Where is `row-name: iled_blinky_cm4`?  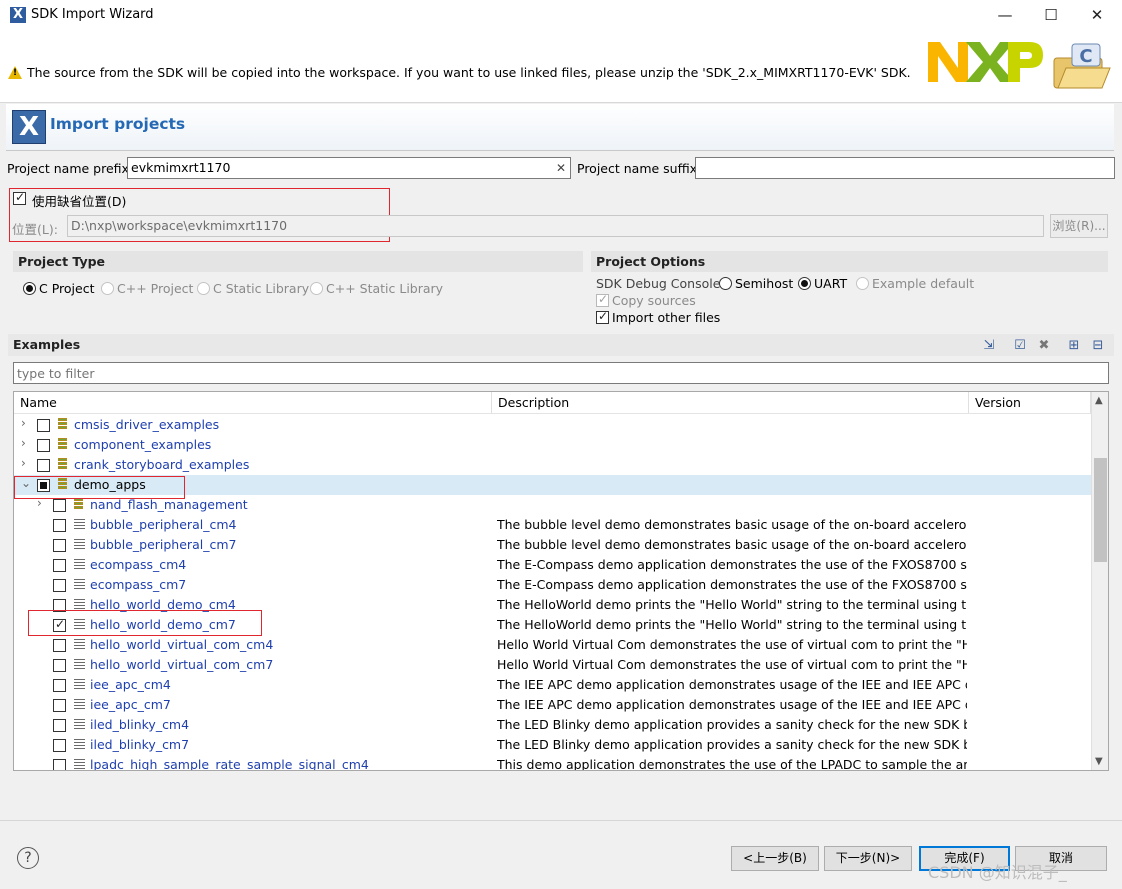
row-name: iled_blinky_cm4 is located at coordinates (140, 724).